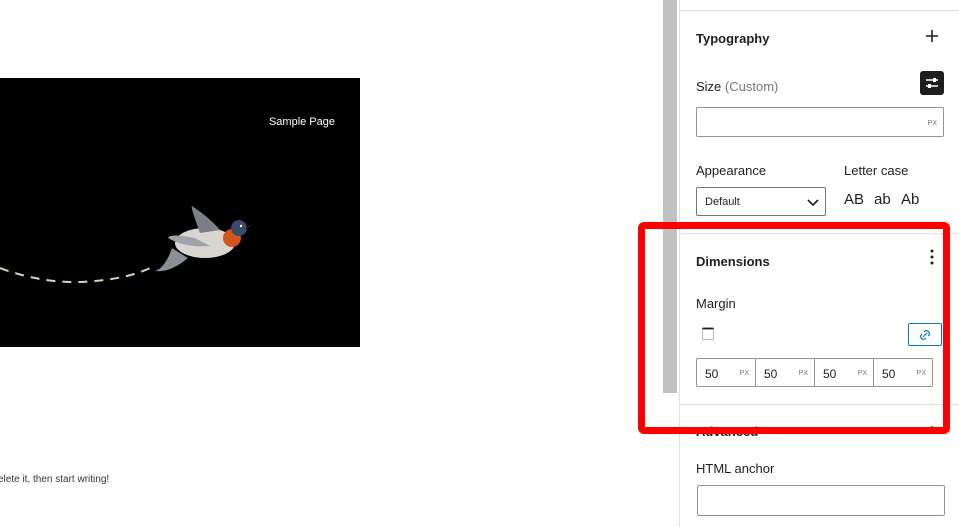  What do you see at coordinates (733, 38) in the screenshot?
I see `typography-panel-title: Typography` at bounding box center [733, 38].